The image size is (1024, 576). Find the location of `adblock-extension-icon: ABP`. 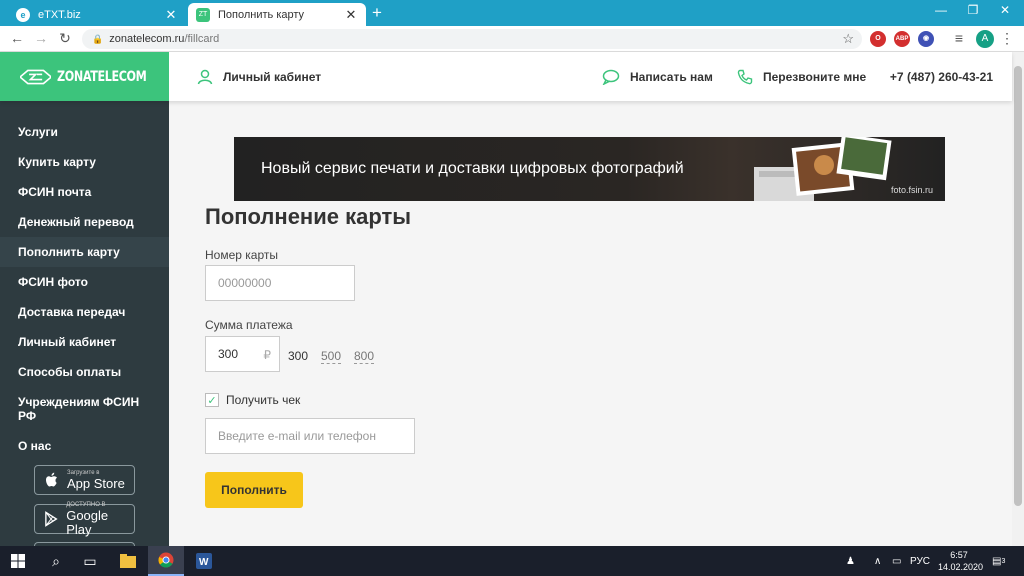

adblock-extension-icon: ABP is located at coordinates (902, 39).